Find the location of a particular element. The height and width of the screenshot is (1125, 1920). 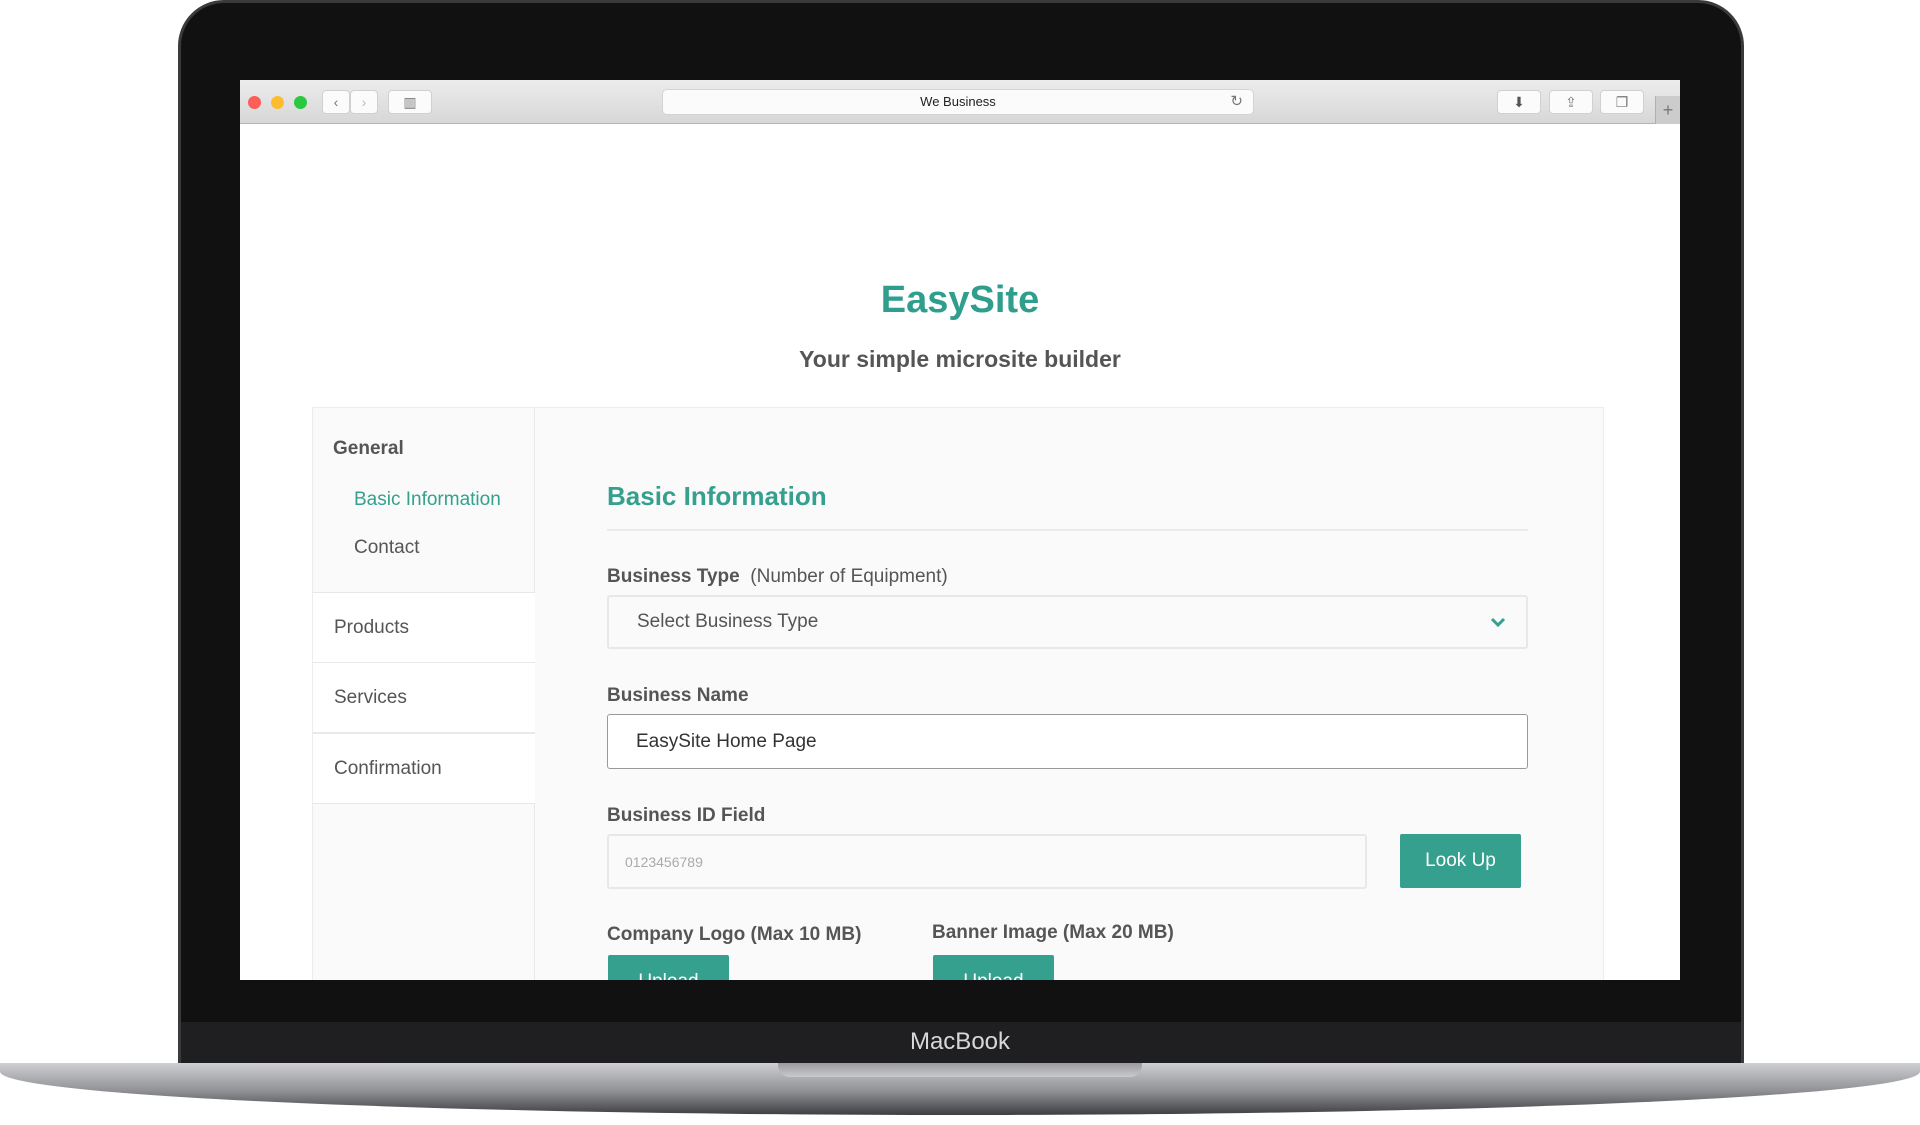

back-button: ‹ is located at coordinates (336, 102).